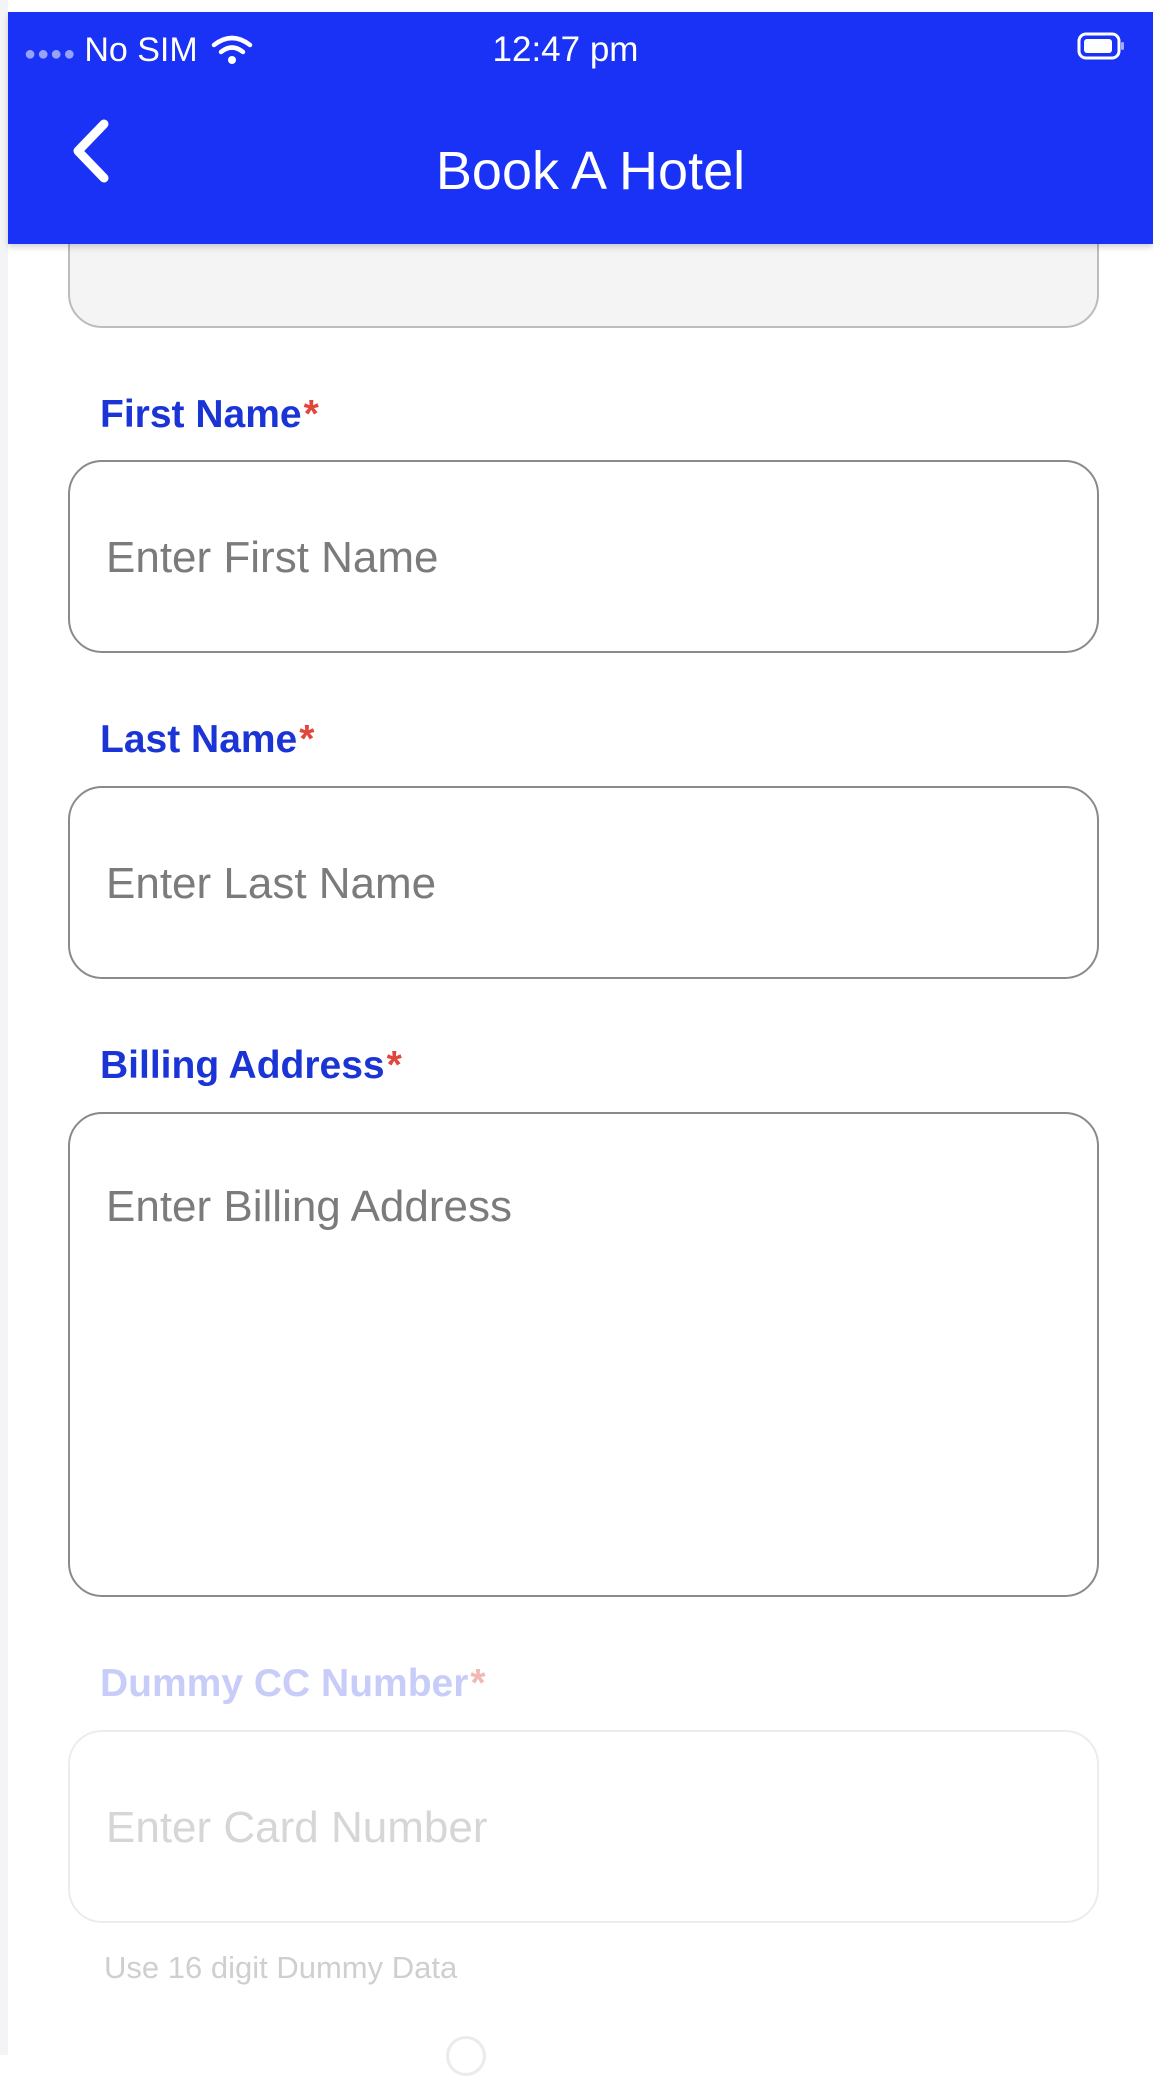 The height and width of the screenshot is (2076, 1153). I want to click on cc-number-input, so click(583, 1828).